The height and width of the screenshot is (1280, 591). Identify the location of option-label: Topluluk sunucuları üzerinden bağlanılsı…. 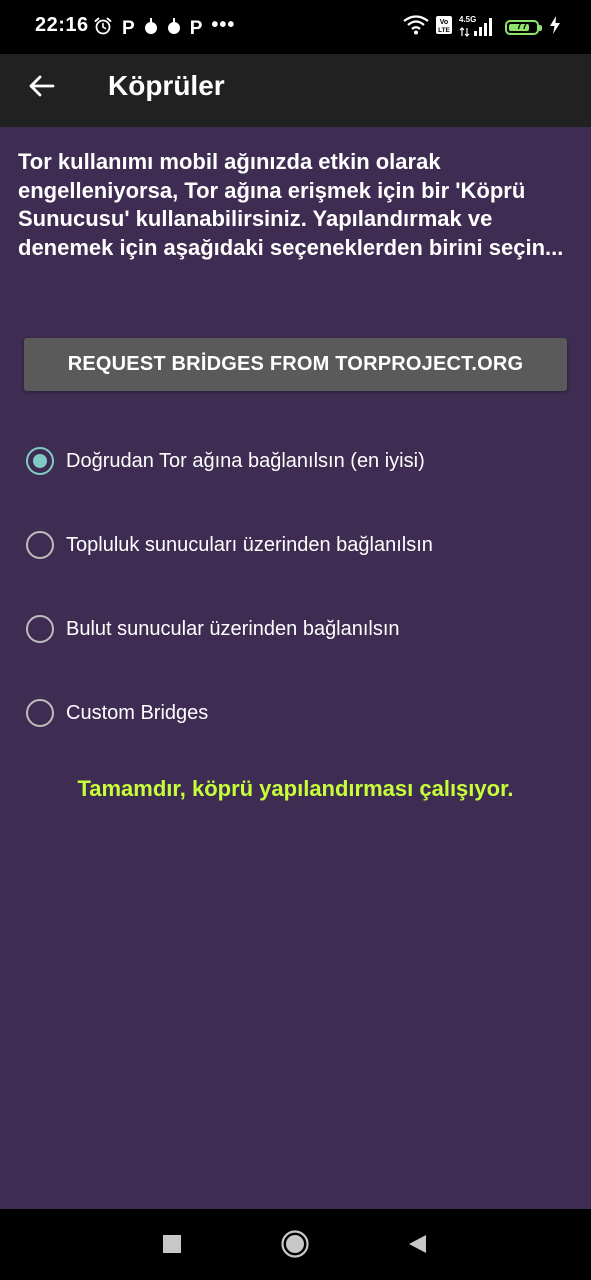
(249, 544).